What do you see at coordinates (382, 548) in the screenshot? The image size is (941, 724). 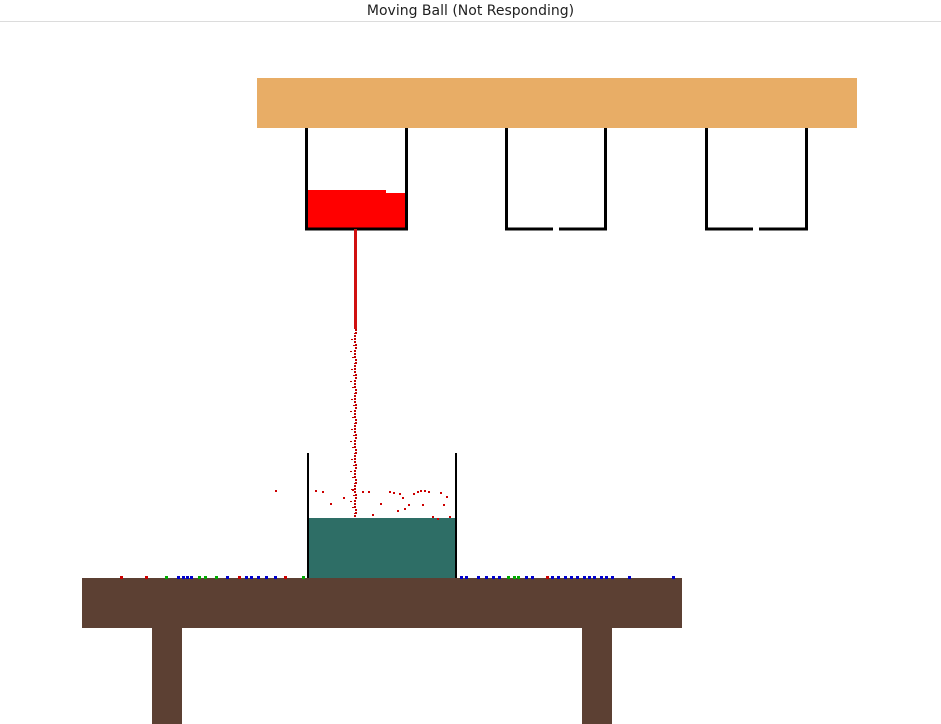 I see `beaker-liquid` at bounding box center [382, 548].